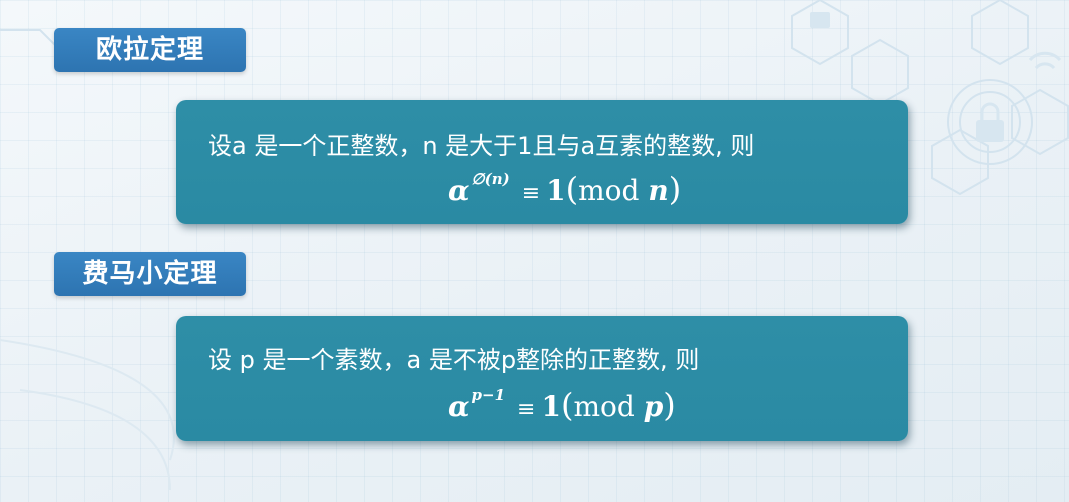 Image resolution: width=1069 pixels, height=502 pixels. What do you see at coordinates (481, 146) in the screenshot?
I see `euler-theorem-statement: 设a 是一个正整数，n 是大于1且与a互素的整数, 则` at bounding box center [481, 146].